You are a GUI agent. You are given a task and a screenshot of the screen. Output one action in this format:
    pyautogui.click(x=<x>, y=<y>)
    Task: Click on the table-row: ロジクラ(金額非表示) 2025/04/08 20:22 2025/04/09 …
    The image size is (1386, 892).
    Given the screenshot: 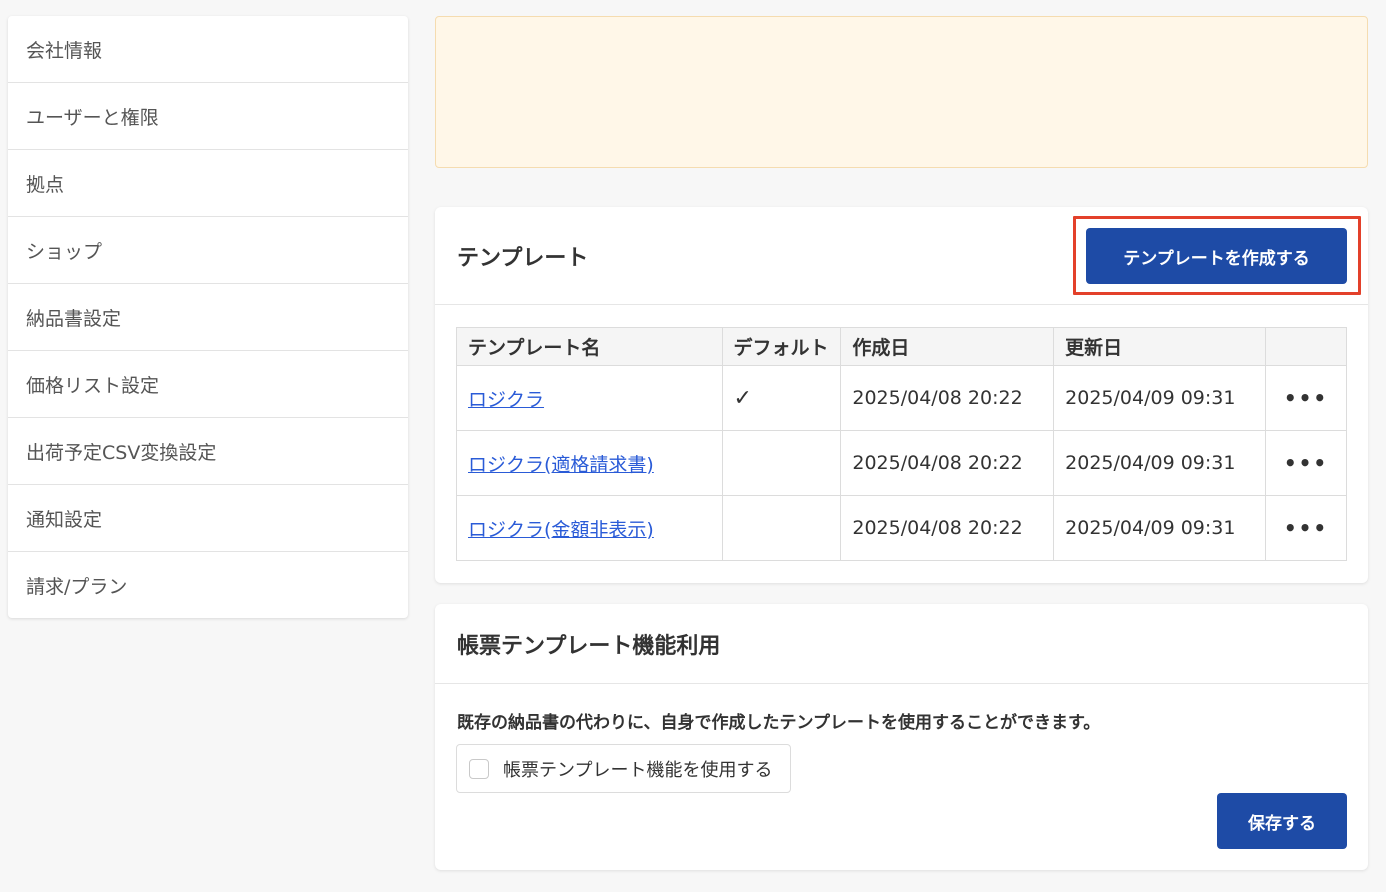 What is the action you would take?
    pyautogui.click(x=901, y=528)
    